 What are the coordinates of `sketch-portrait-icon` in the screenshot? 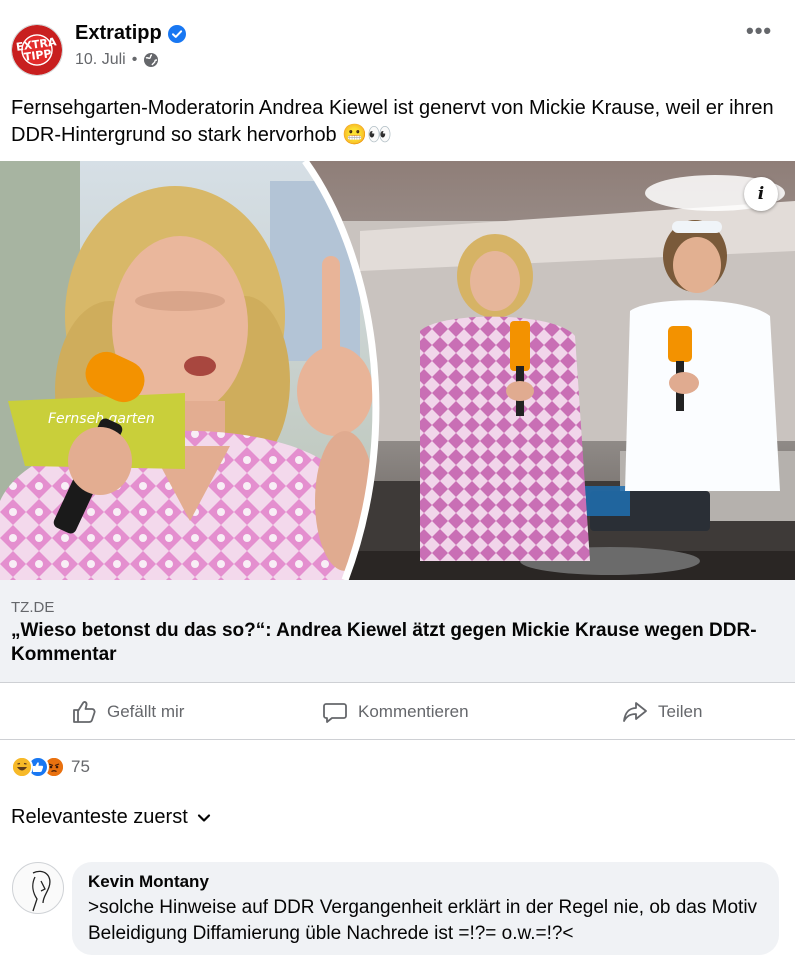 It's located at (41, 891).